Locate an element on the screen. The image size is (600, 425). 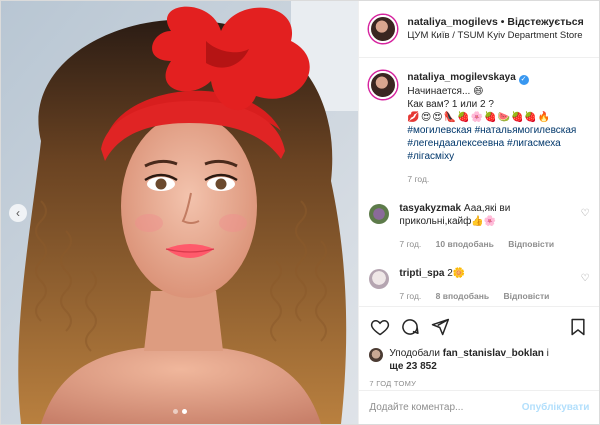
following-status: Відстежується is located at coordinates (545, 22).